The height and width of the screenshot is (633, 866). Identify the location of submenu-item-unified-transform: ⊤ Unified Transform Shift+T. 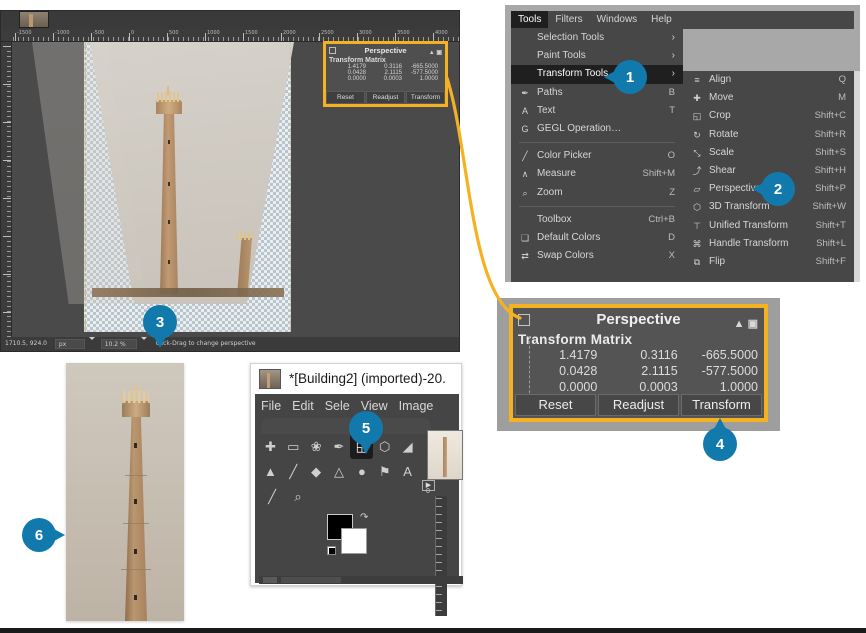
(768, 226).